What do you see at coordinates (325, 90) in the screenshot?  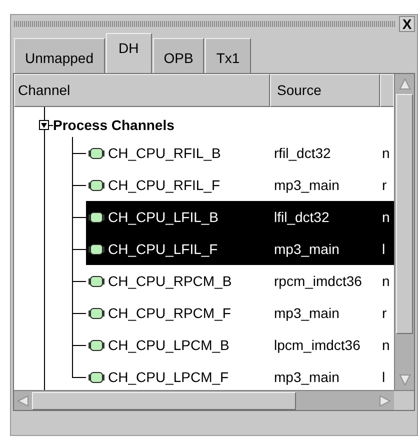 I see `column-header: Source` at bounding box center [325, 90].